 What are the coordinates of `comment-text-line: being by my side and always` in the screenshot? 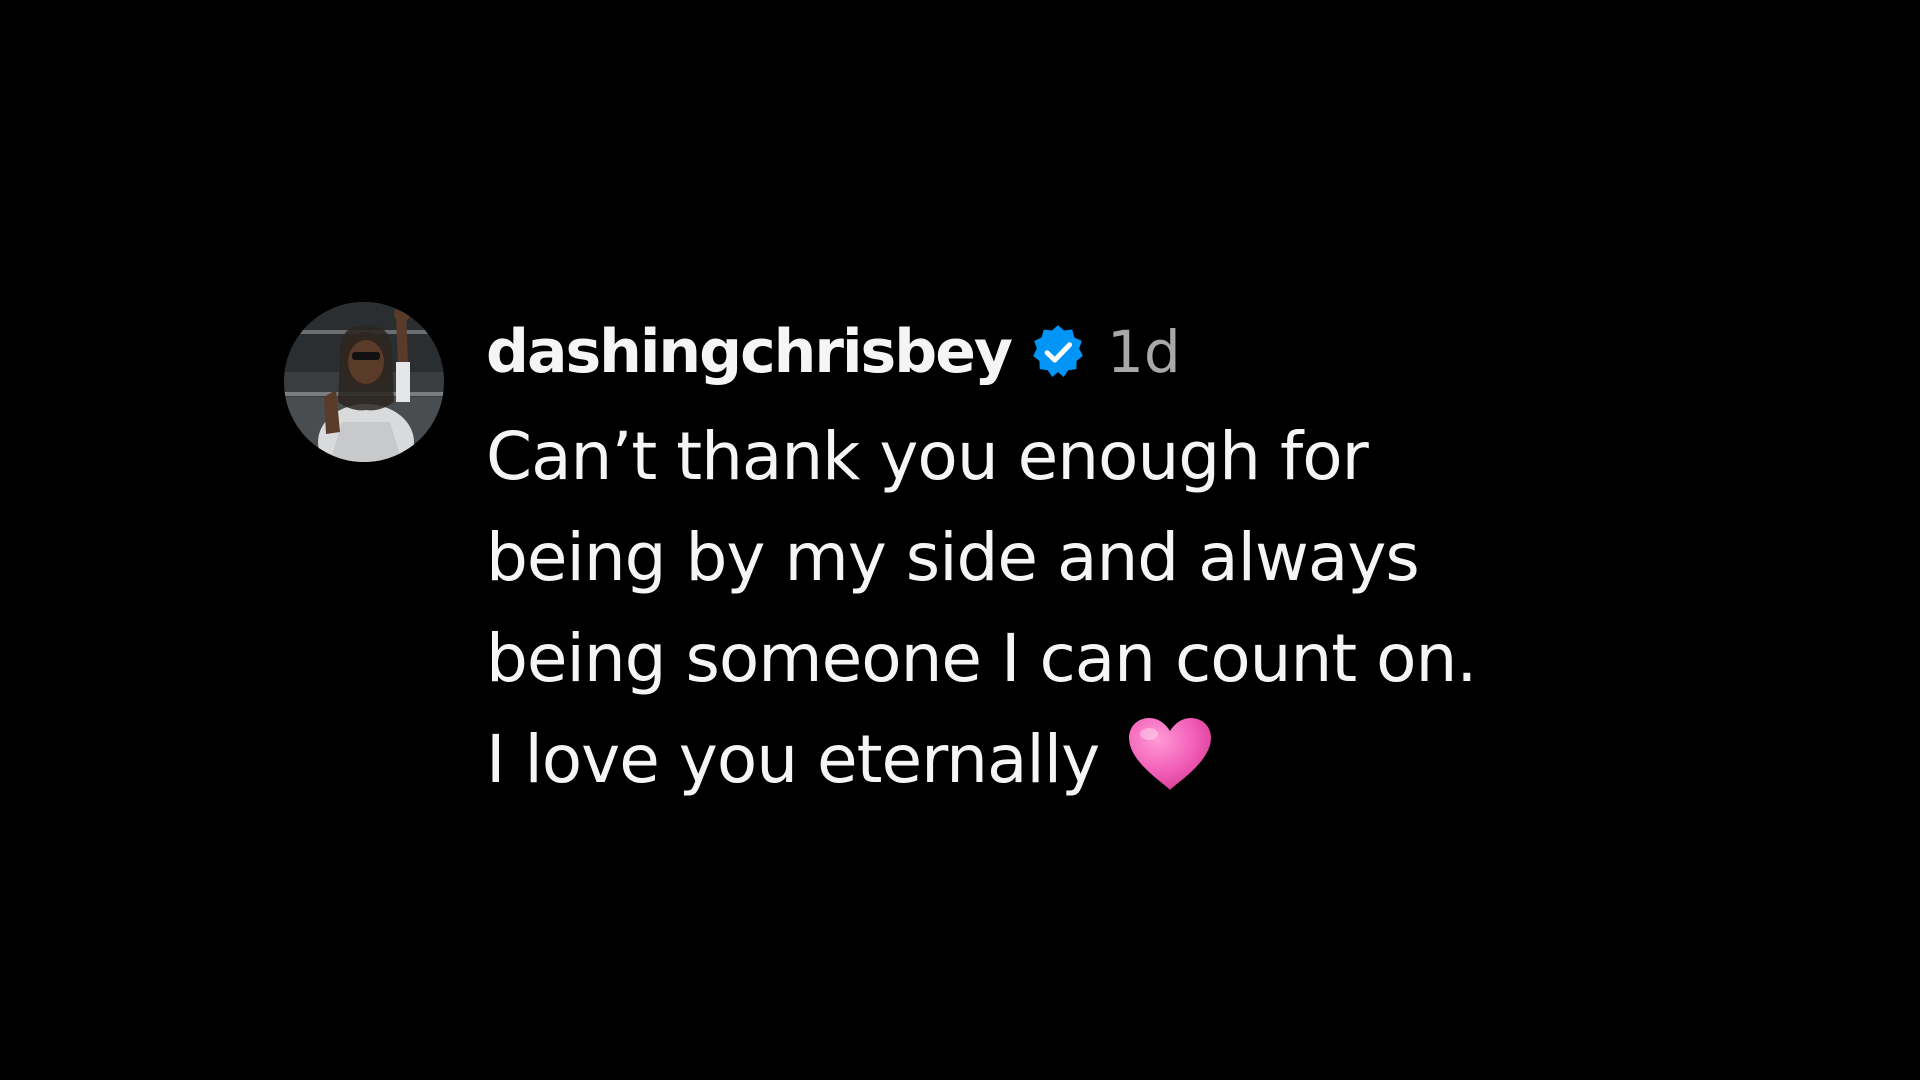 It's located at (953, 557).